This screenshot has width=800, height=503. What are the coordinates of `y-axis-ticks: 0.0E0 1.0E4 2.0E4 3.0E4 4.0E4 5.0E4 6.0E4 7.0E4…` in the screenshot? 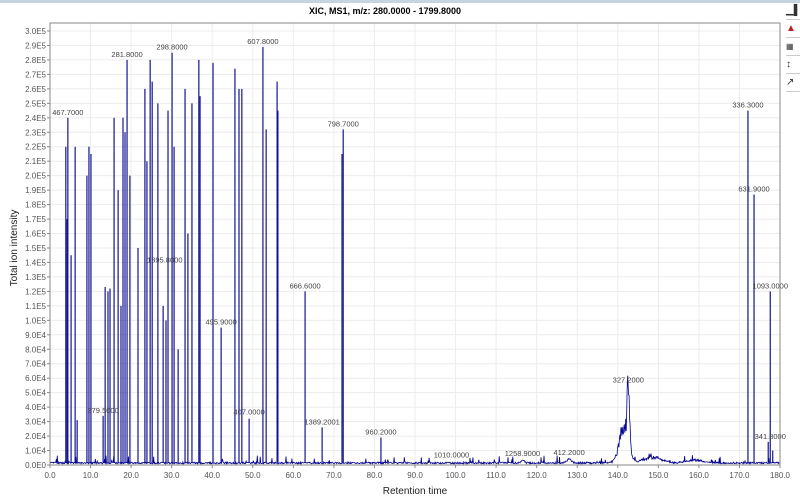 It's located at (37, 248).